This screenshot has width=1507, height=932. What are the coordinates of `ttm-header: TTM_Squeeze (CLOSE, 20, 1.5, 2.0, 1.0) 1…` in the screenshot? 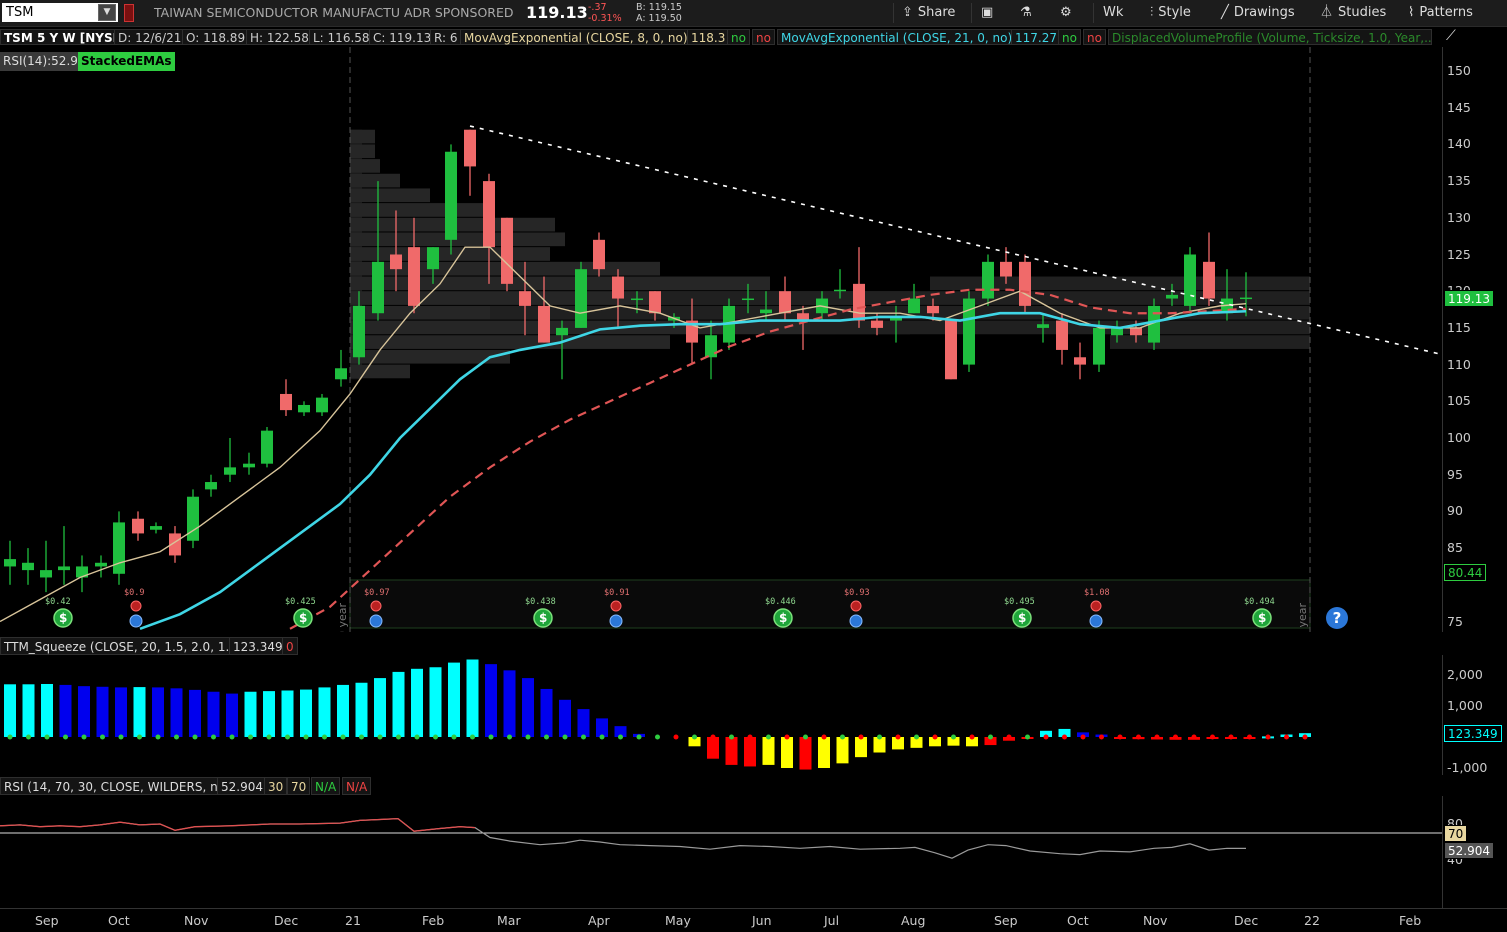 It's located at (721, 646).